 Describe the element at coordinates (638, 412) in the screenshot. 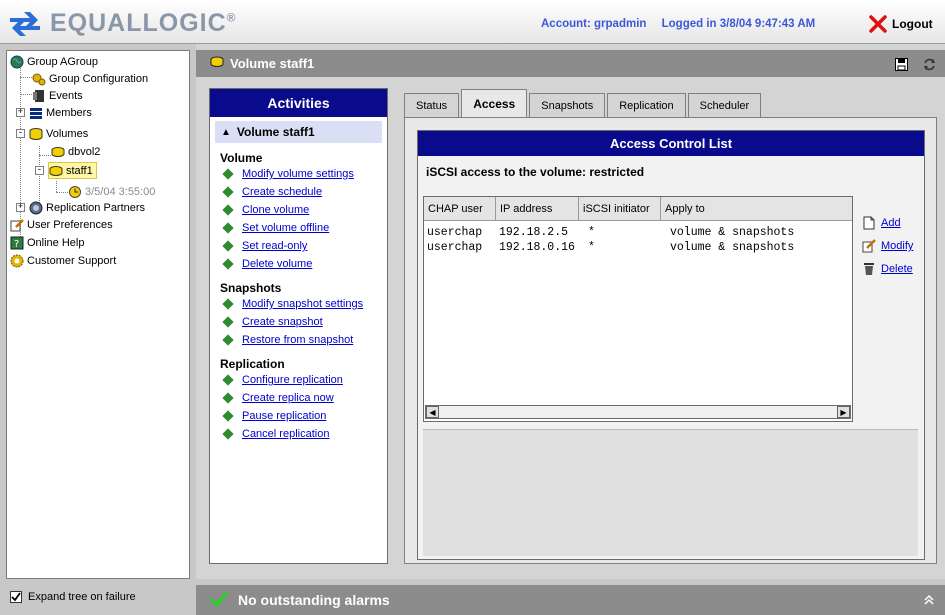

I see `horizontal-scrollbar: ◀ ▶` at that location.